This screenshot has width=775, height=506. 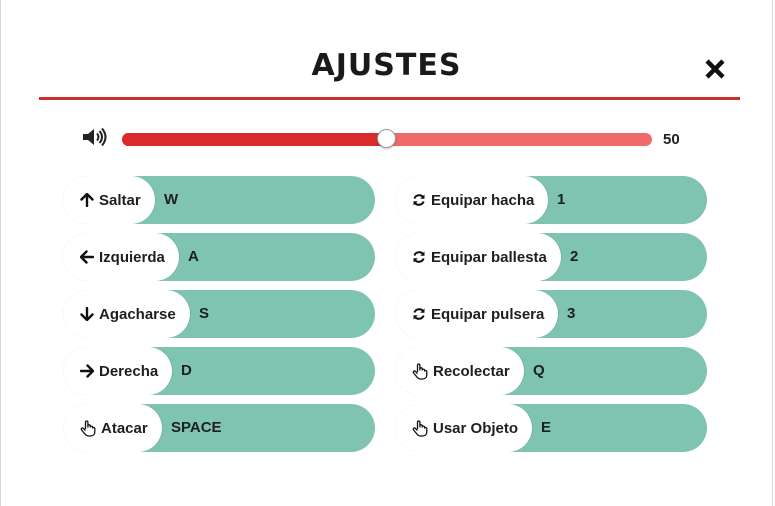 What do you see at coordinates (386, 65) in the screenshot?
I see `dialog-title: AJUSTES` at bounding box center [386, 65].